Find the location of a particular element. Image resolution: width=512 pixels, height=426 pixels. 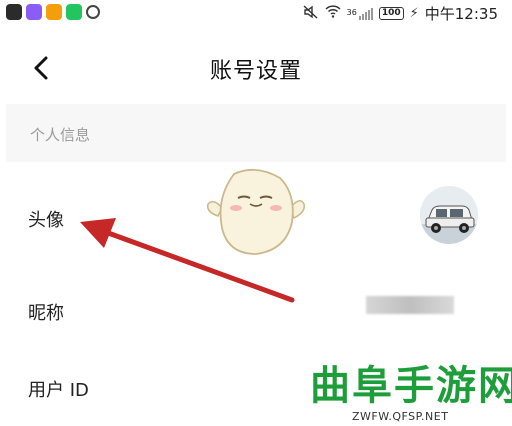

car-avatar-image is located at coordinates (449, 215).